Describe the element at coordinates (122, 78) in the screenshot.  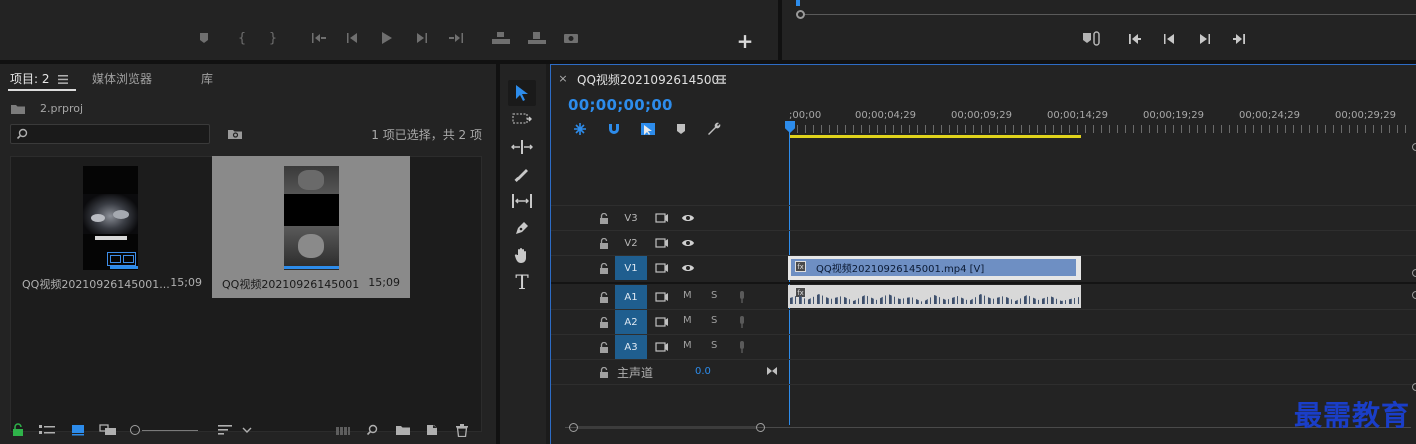
I see `tab-media-browser: 媒体浏览器` at that location.